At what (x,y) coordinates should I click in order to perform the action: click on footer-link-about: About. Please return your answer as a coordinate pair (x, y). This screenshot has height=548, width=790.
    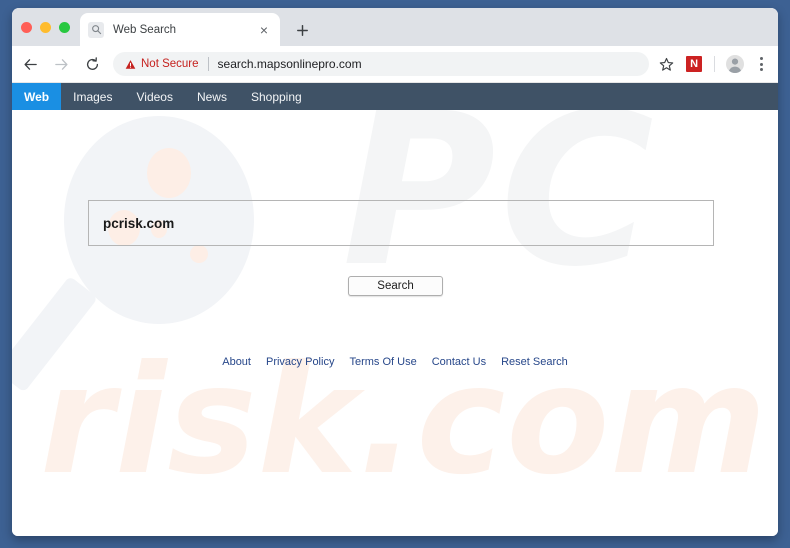
    Looking at the image, I should click on (236, 362).